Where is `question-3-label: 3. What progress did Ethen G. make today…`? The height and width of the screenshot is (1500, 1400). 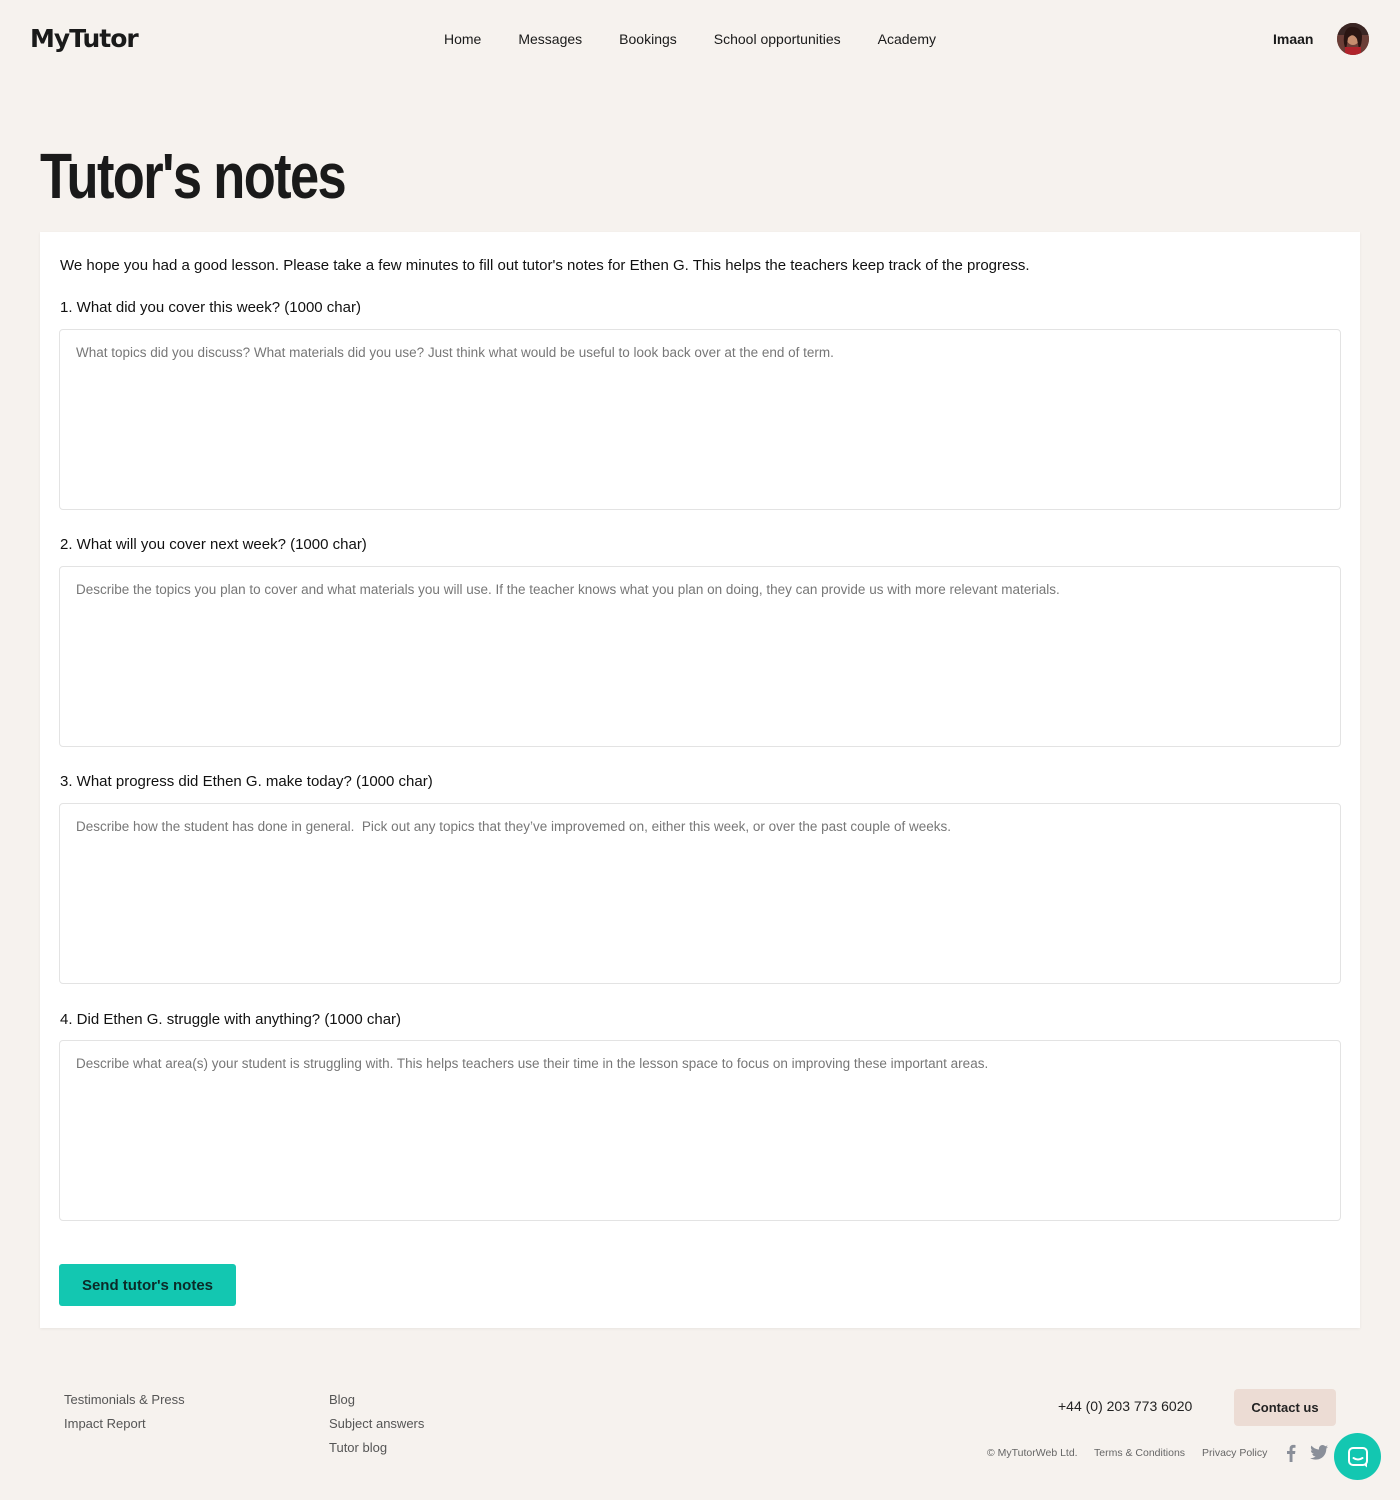 question-3-label: 3. What progress did Ethen G. make today… is located at coordinates (246, 781).